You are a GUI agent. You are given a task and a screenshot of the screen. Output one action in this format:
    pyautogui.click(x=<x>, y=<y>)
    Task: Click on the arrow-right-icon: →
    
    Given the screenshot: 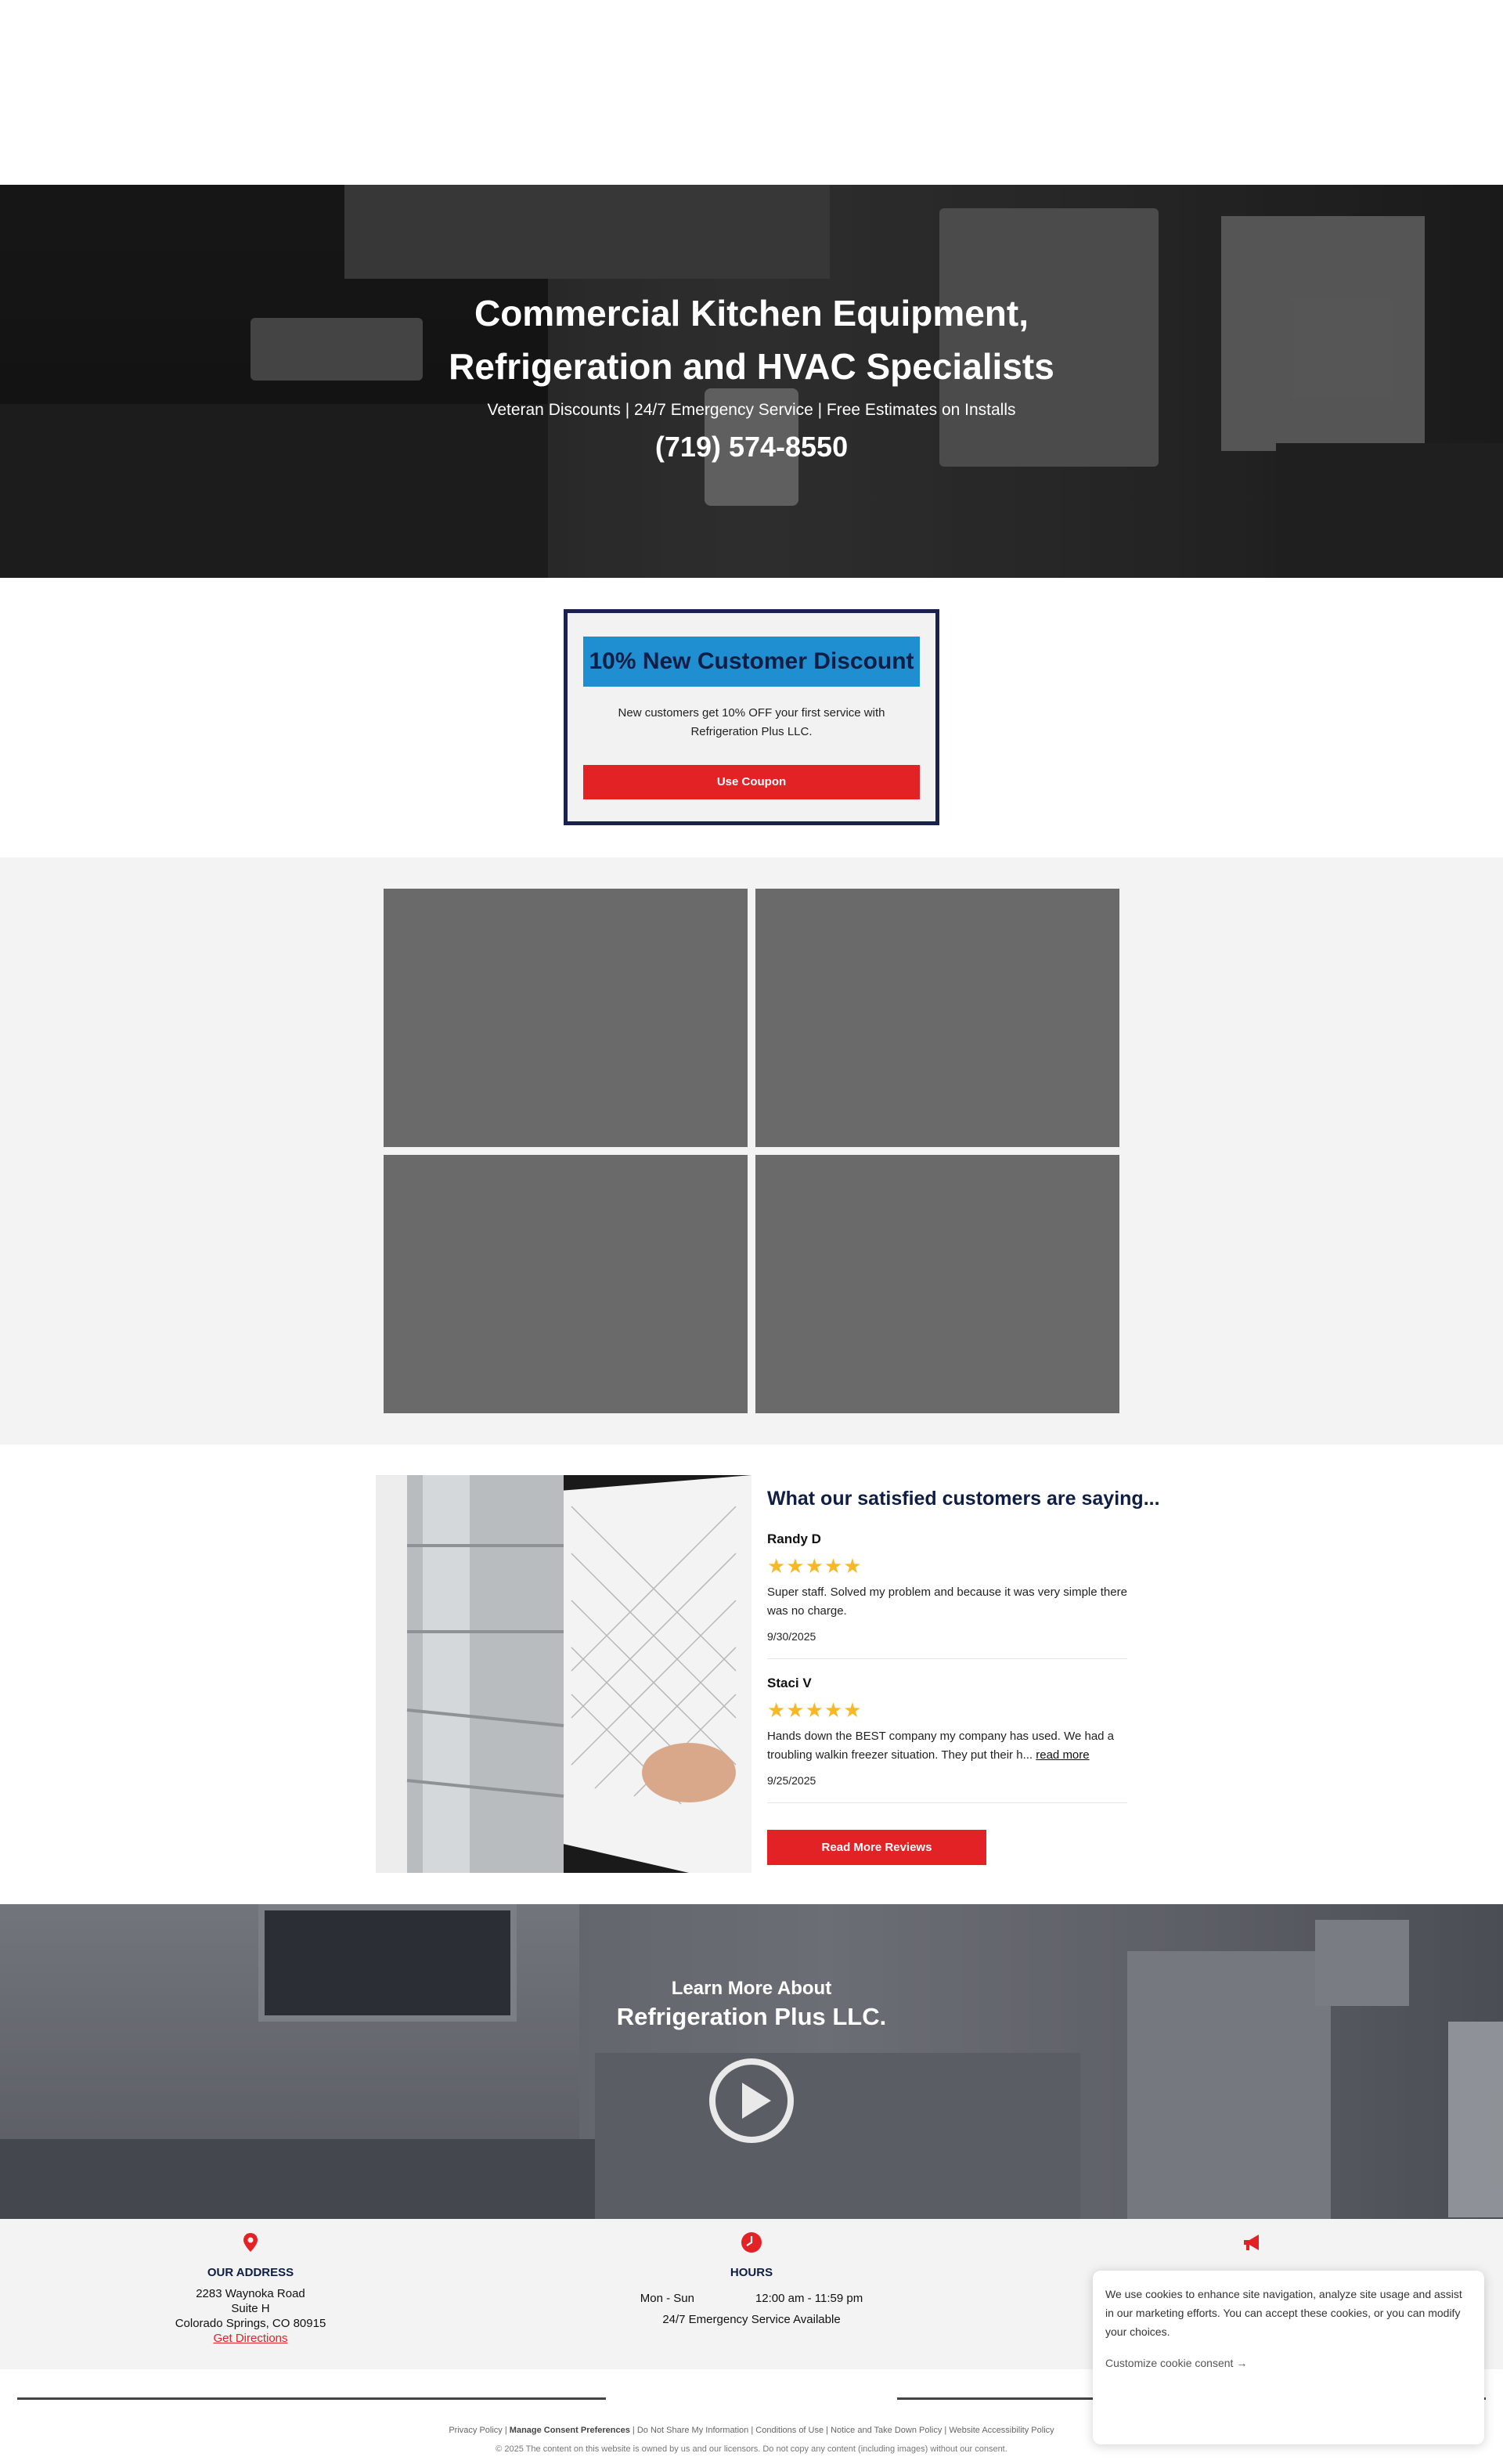 What is the action you would take?
    pyautogui.click(x=1242, y=2363)
    